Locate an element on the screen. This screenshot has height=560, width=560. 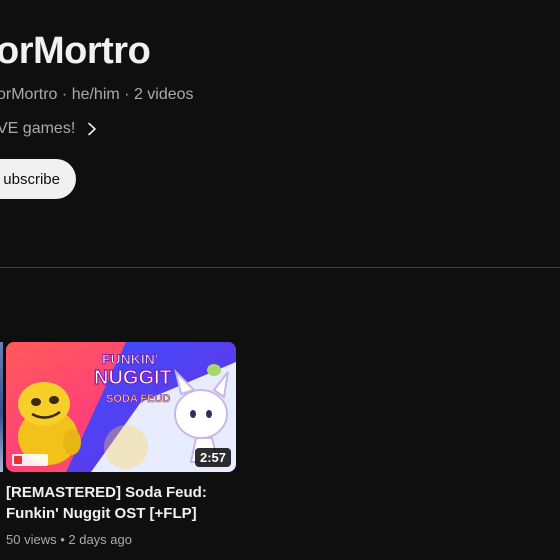
channel-description: VE games! is located at coordinates (49, 129).